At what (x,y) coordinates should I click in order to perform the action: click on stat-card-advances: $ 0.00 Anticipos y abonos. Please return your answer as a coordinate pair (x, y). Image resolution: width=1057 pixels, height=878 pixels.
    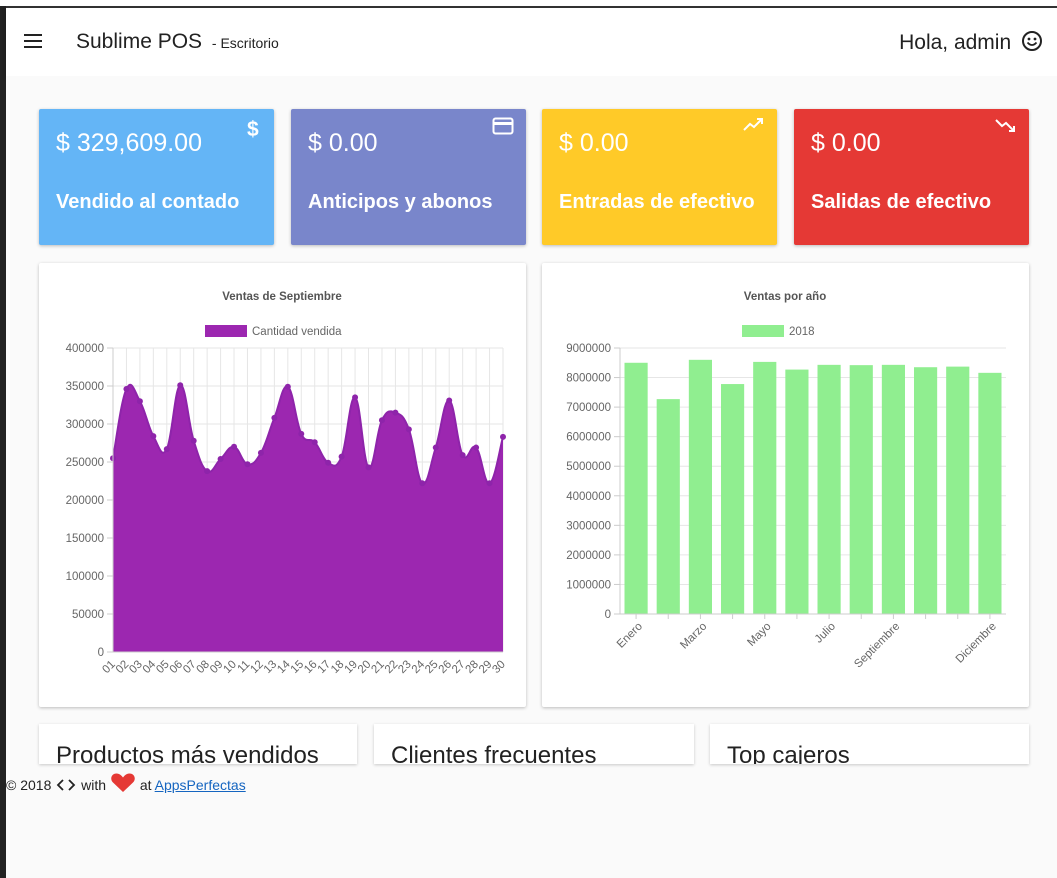
    Looking at the image, I should click on (408, 177).